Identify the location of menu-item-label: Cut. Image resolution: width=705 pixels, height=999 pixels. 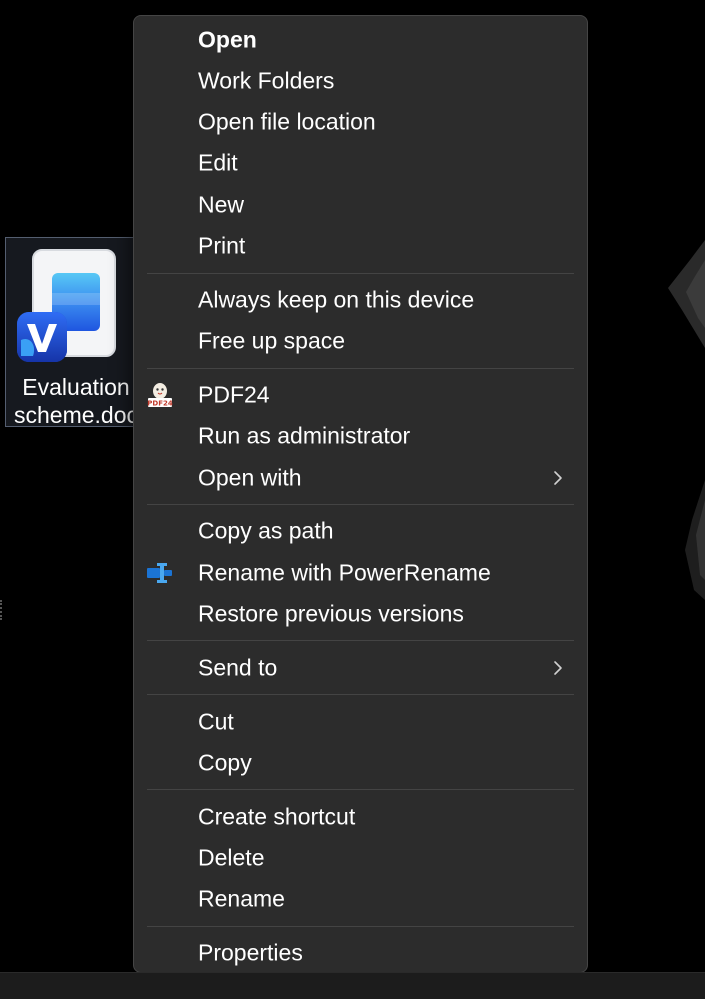
(216, 721).